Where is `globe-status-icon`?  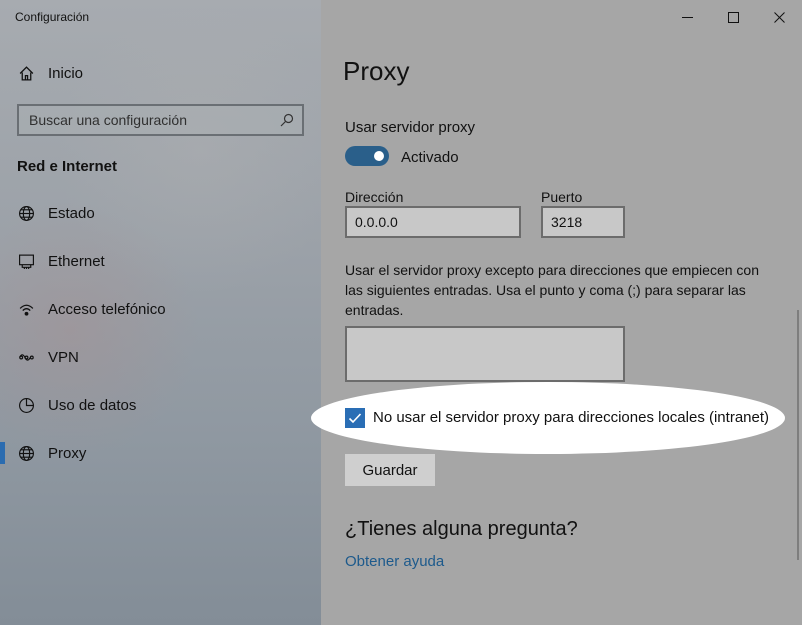
globe-status-icon is located at coordinates (26, 213).